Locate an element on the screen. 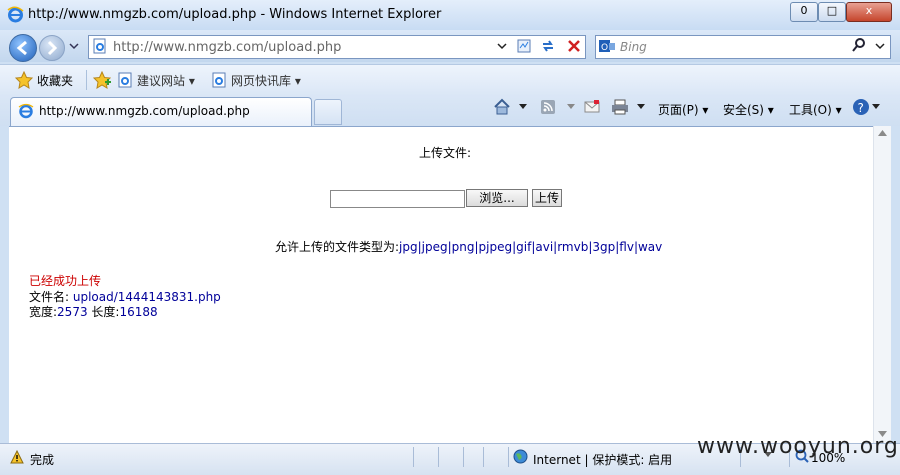 The height and width of the screenshot is (475, 900). suggested-sites-link: 建议网站 ▾ is located at coordinates (166, 80).